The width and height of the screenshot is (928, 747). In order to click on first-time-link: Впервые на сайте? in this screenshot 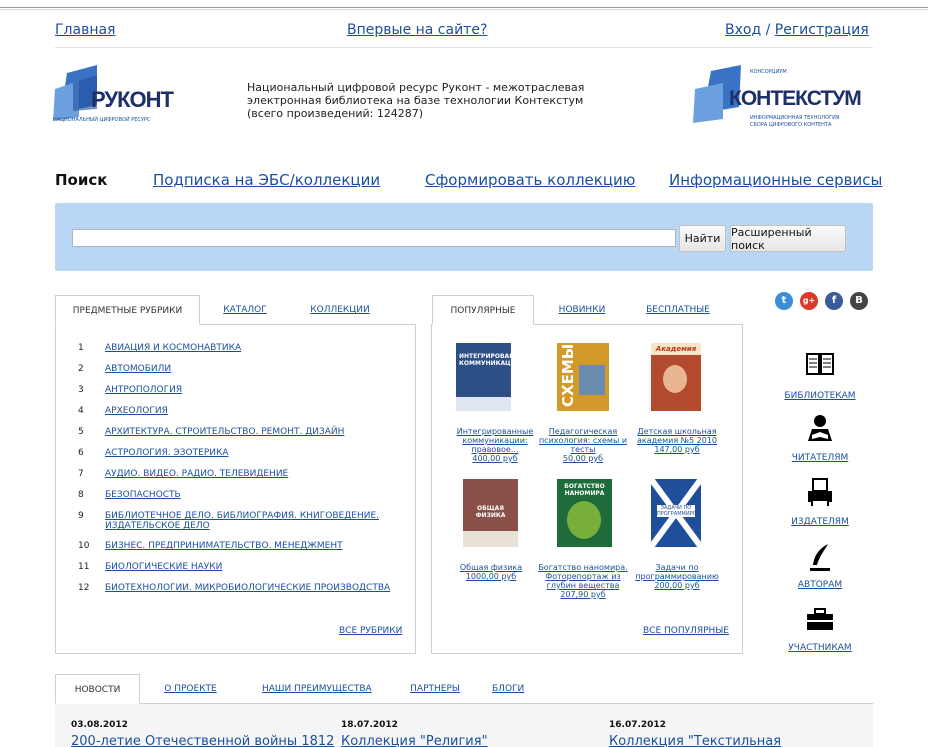, I will do `click(417, 30)`.